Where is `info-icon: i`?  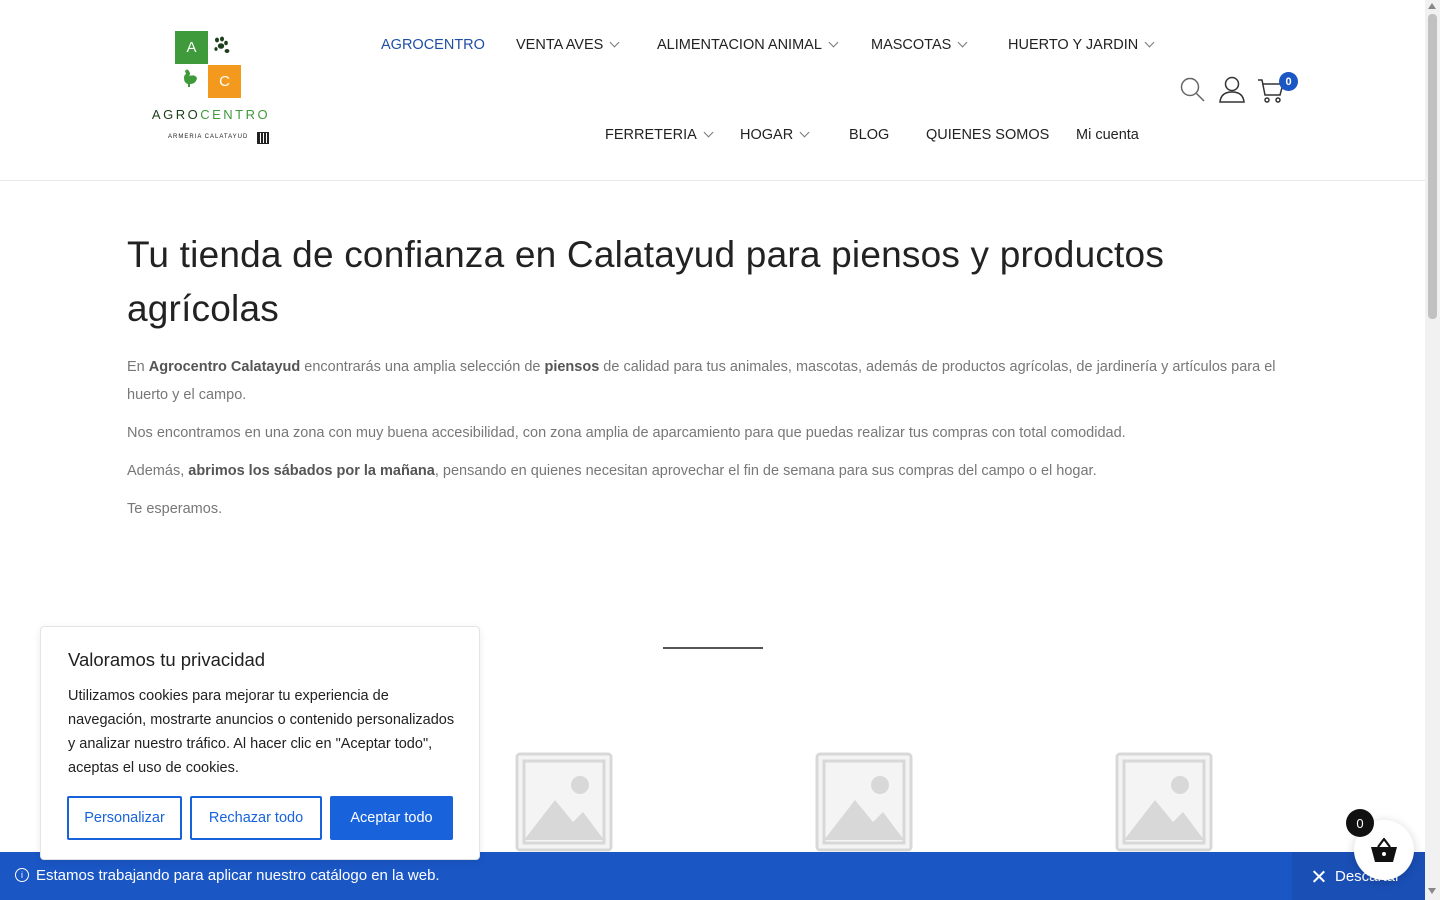
info-icon: i is located at coordinates (22, 875).